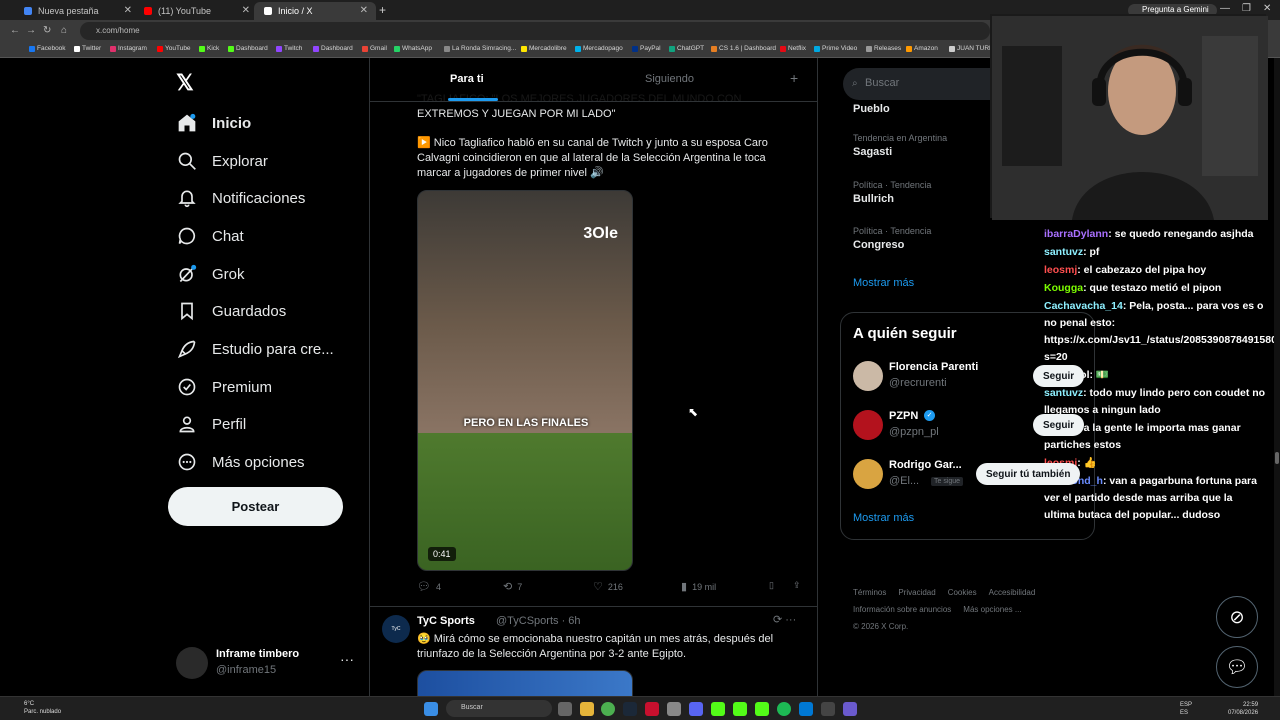  What do you see at coordinates (669, 79) in the screenshot?
I see `tab-following: Siguiendo` at bounding box center [669, 79].